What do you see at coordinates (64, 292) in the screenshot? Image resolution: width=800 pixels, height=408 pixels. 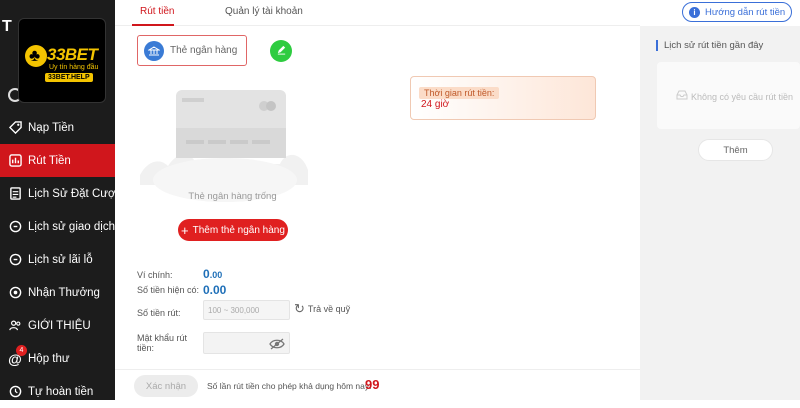 I see `sidebar-item-label: Nhận Thưởng` at bounding box center [64, 292].